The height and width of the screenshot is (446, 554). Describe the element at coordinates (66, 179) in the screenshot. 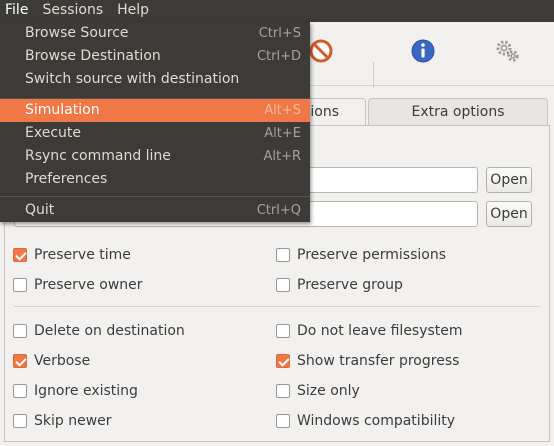

I see `menu-item-label: Preferences` at that location.